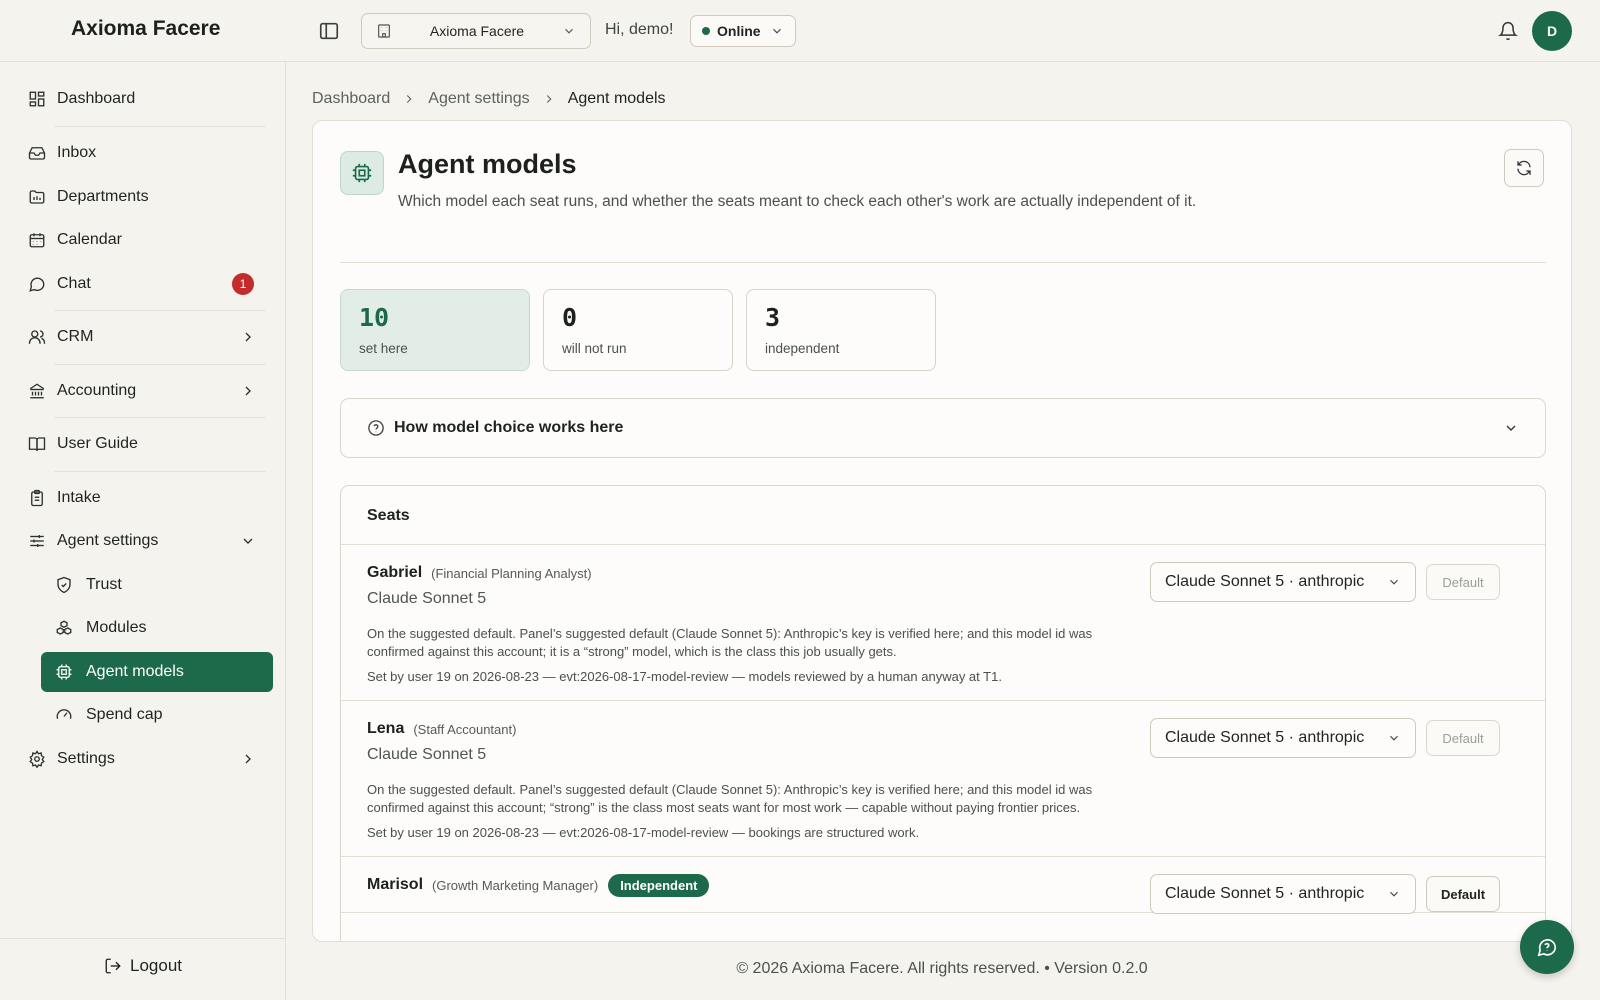 Image resolution: width=1600 pixels, height=1000 pixels. What do you see at coordinates (943, 515) in the screenshot?
I see `seats-title: Seats` at bounding box center [943, 515].